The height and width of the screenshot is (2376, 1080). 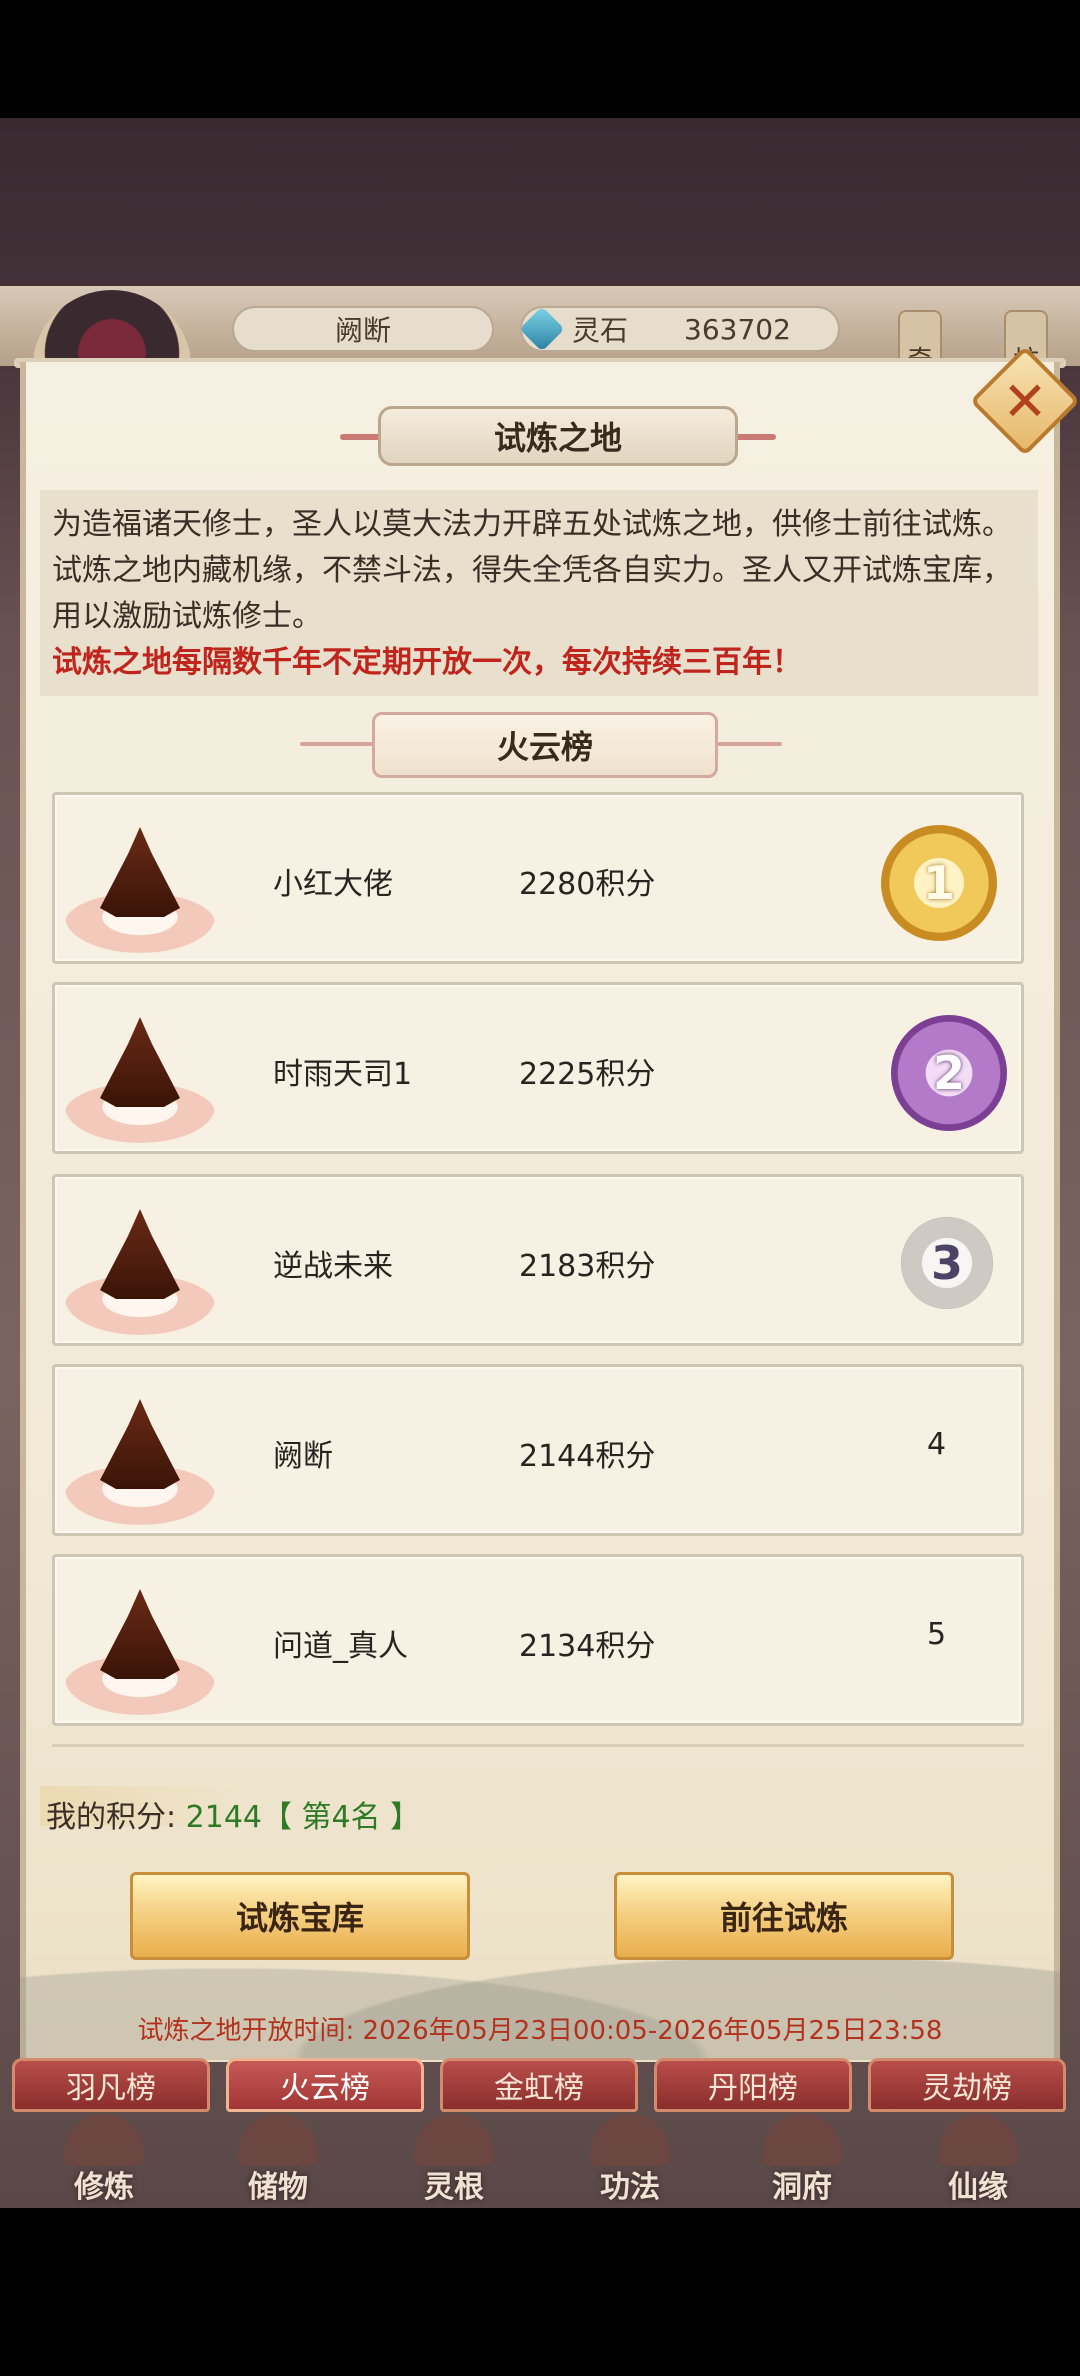 I want to click on cultivate-icon, so click(x=104, y=2140).